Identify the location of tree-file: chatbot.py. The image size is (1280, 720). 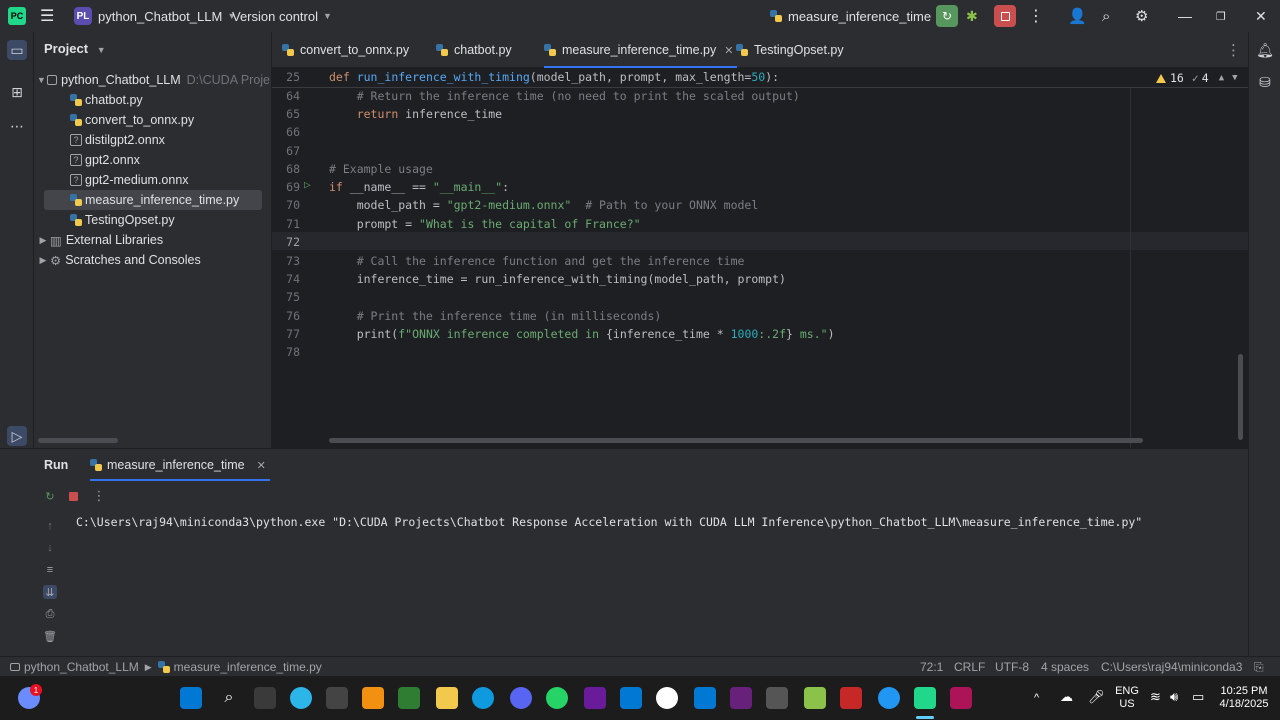
(152, 100).